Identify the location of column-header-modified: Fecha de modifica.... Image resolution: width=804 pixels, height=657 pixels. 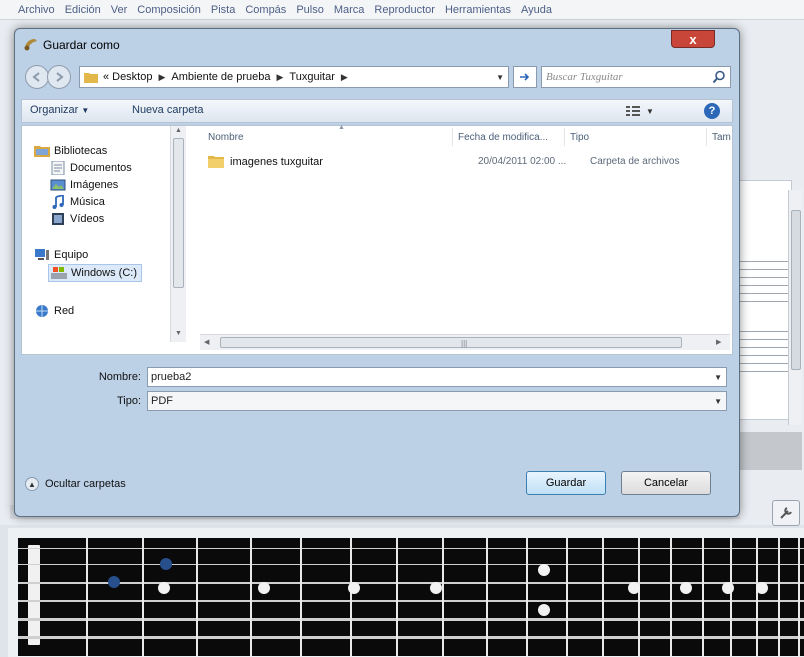
(503, 137).